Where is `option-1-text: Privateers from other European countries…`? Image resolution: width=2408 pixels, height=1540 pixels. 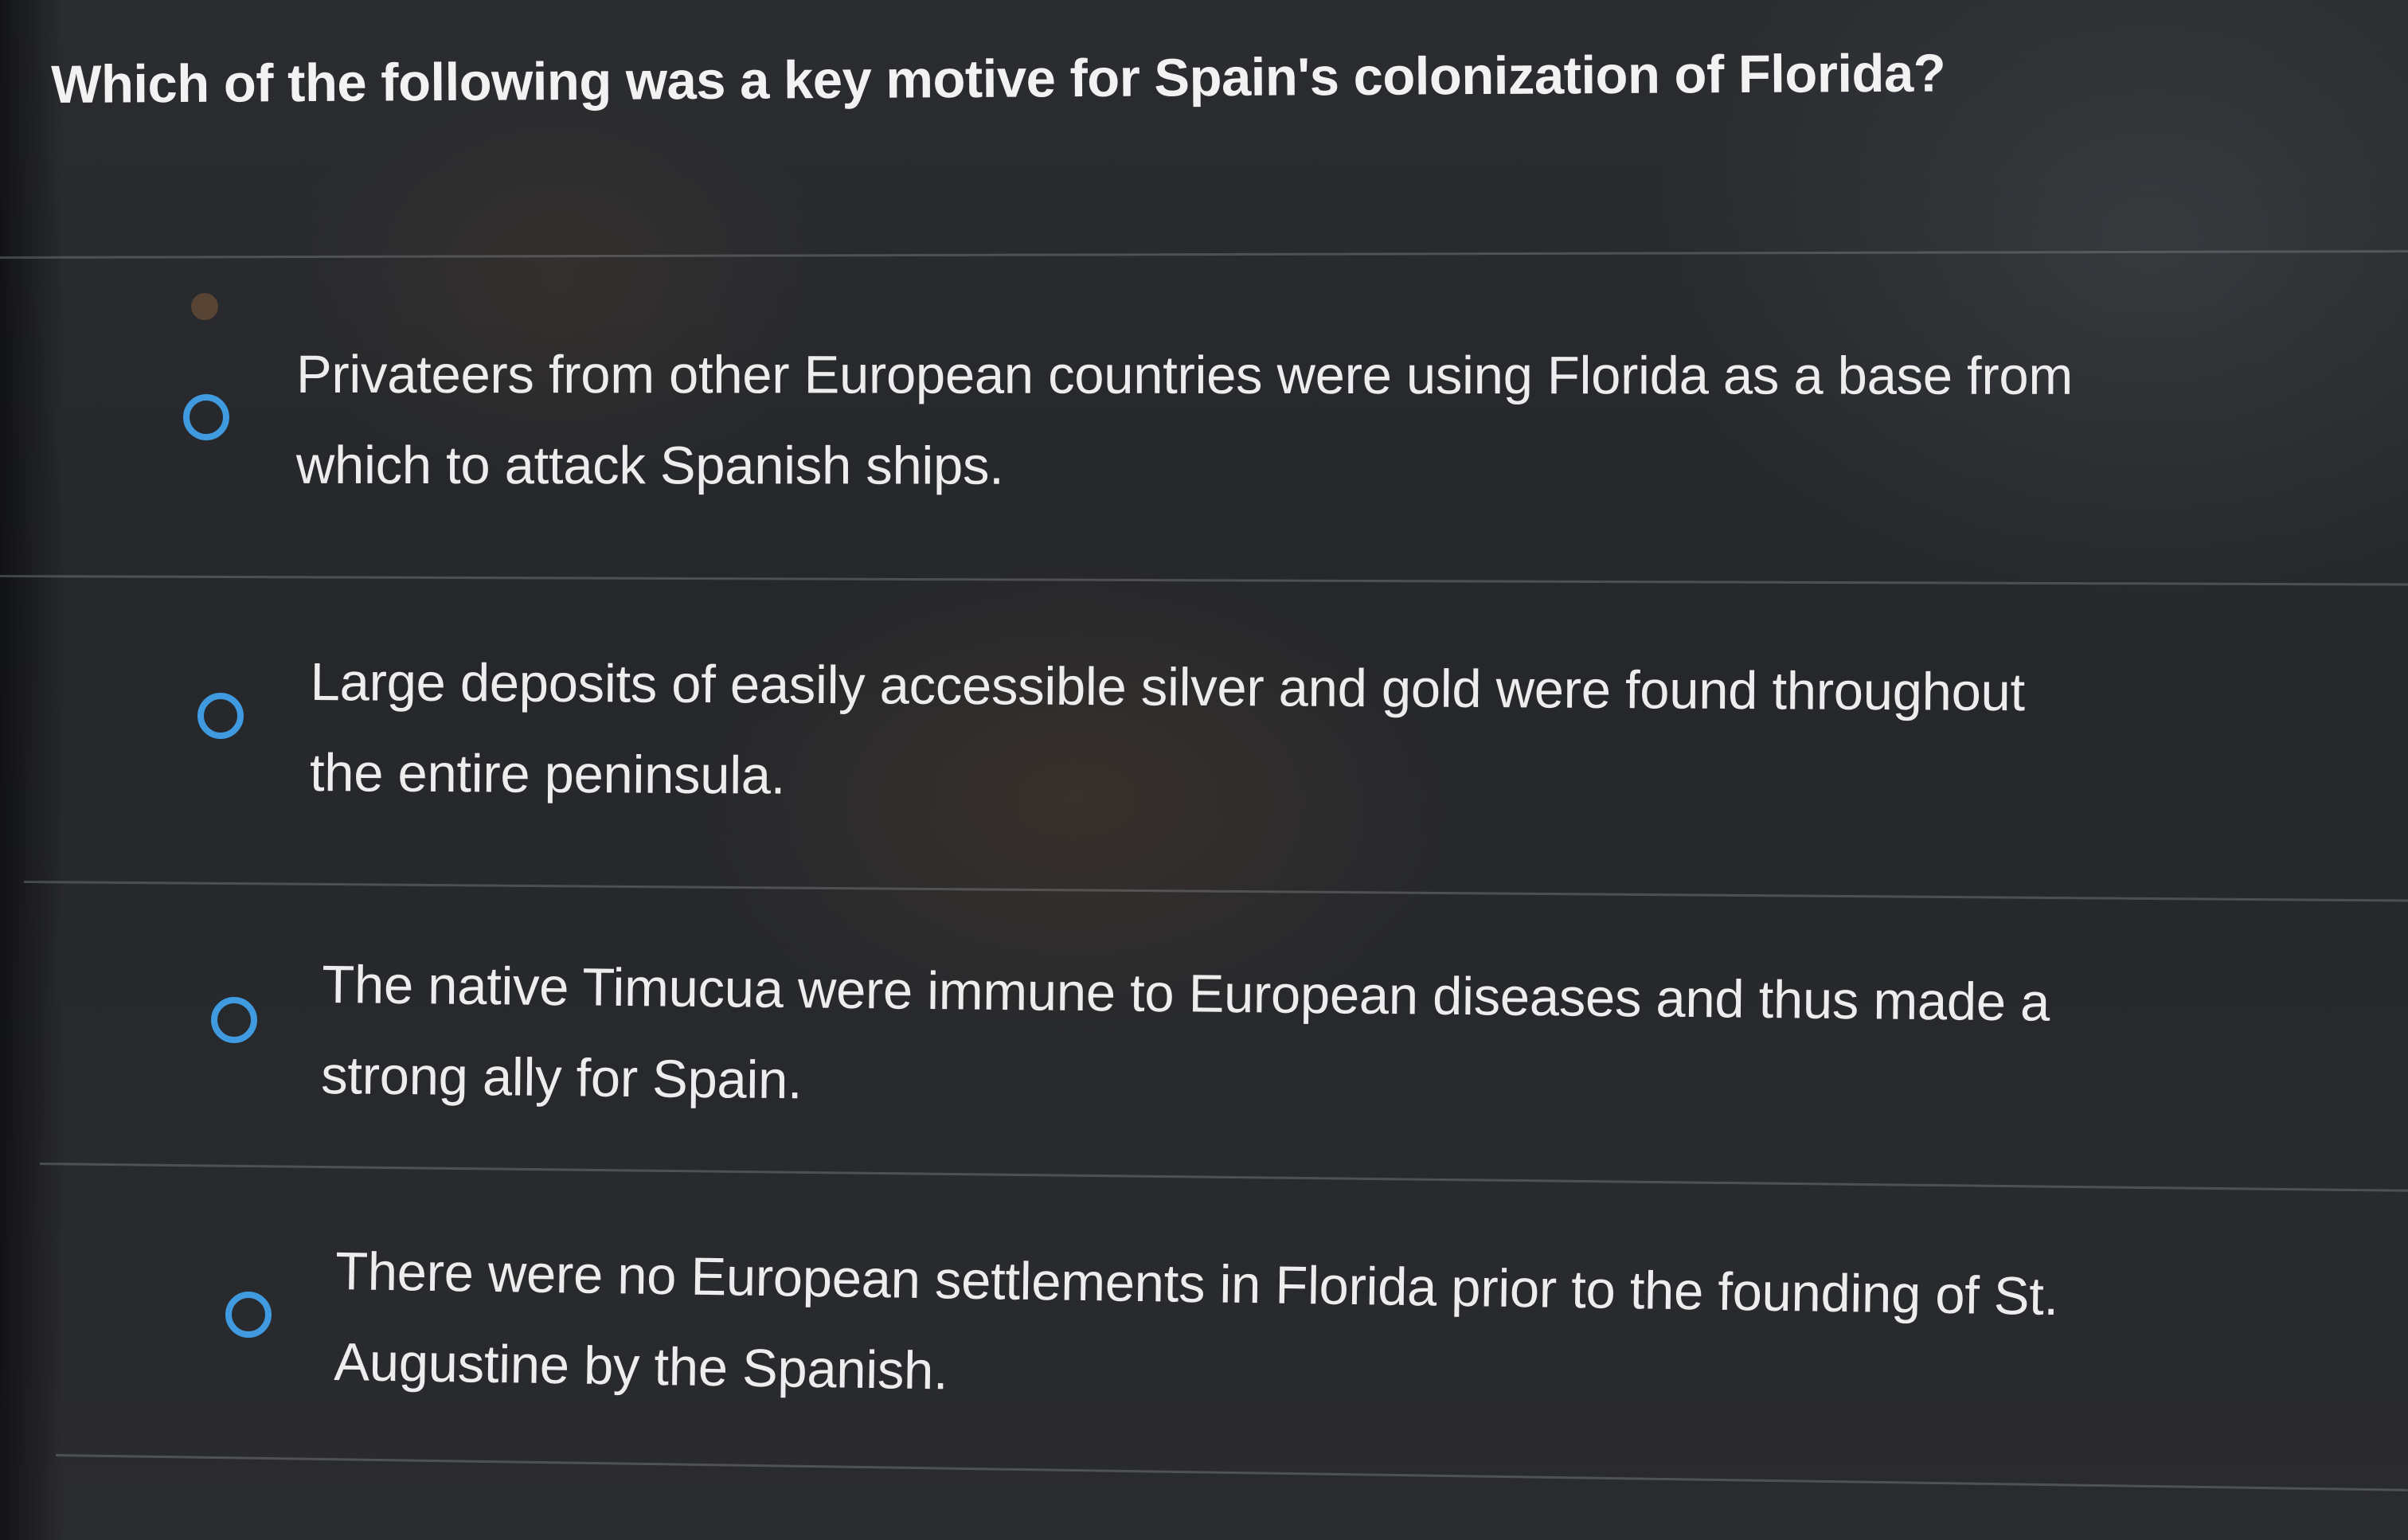 option-1-text: Privateers from other European countries… is located at coordinates (1339, 421).